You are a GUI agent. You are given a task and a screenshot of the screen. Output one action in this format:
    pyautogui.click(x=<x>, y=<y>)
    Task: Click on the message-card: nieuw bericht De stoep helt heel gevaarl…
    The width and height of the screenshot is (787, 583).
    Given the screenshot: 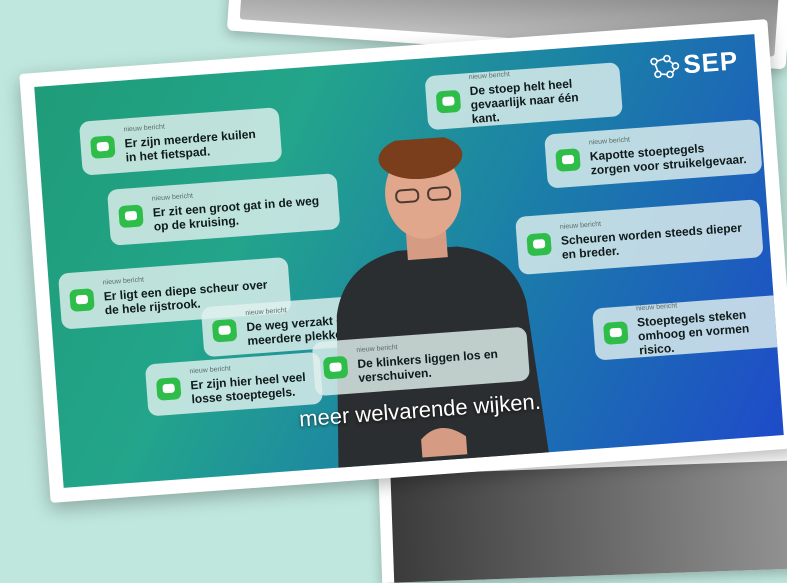 What is the action you would take?
    pyautogui.click(x=523, y=96)
    